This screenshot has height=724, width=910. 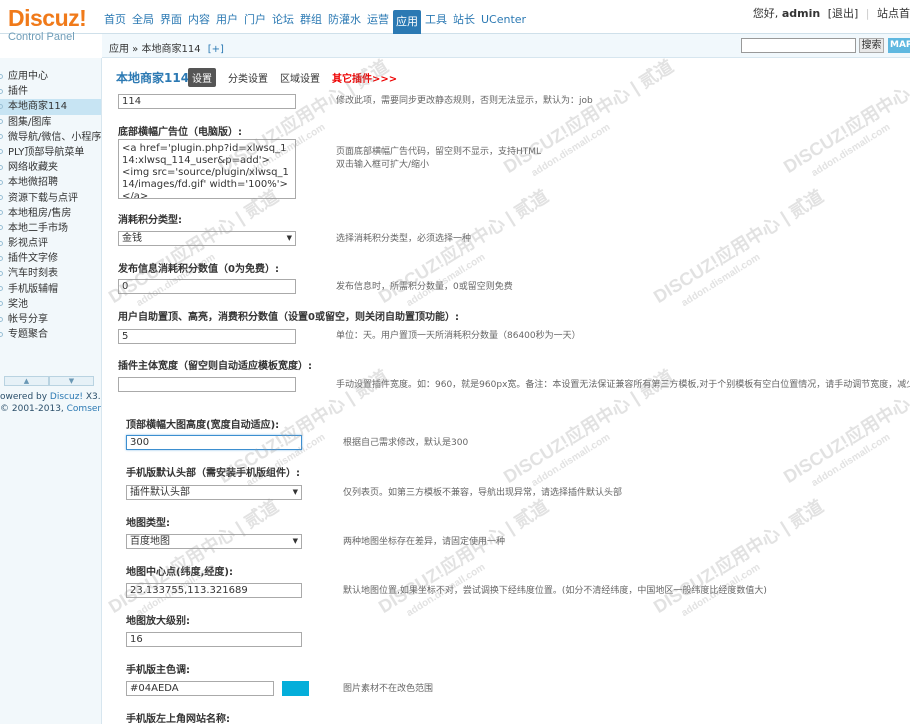 What do you see at coordinates (28, 76) in the screenshot?
I see `sidebar-item-label: 应用中心` at bounding box center [28, 76].